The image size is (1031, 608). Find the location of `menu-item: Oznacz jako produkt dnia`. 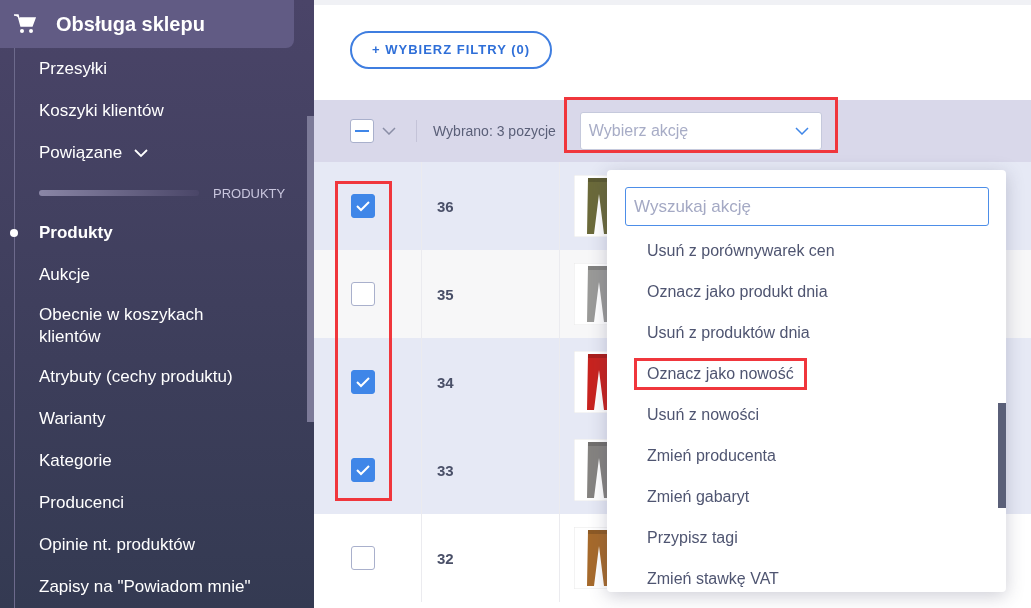

menu-item: Oznacz jako produkt dnia is located at coordinates (737, 291).